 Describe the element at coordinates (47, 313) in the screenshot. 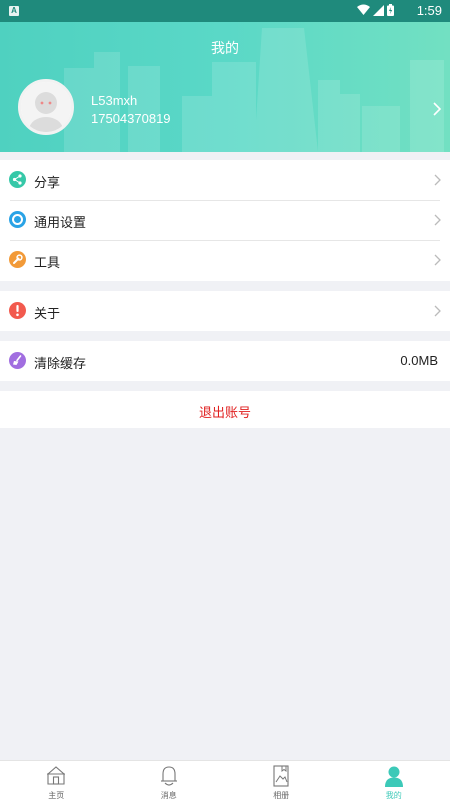

I see `menu-item-label: 关于` at that location.